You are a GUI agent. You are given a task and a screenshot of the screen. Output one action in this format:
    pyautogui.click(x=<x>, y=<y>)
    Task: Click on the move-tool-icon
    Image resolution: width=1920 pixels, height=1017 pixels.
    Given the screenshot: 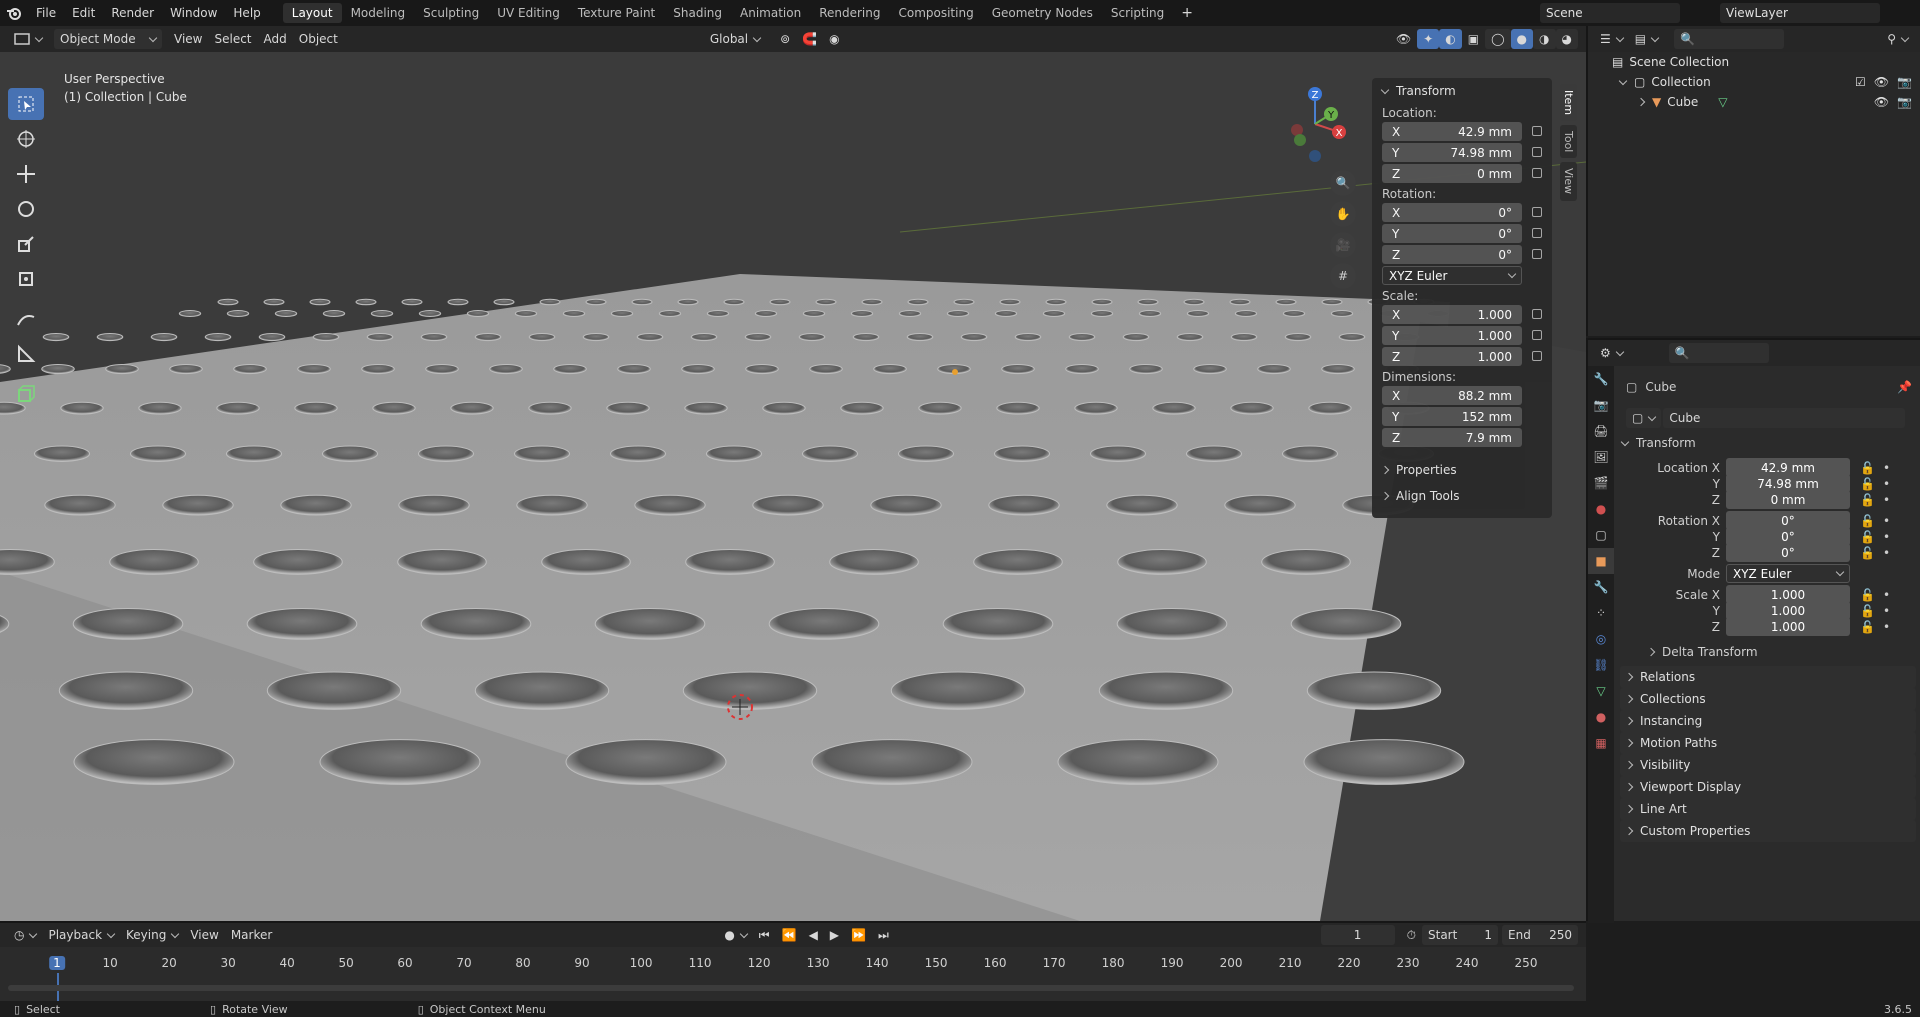 What is the action you would take?
    pyautogui.click(x=26, y=174)
    